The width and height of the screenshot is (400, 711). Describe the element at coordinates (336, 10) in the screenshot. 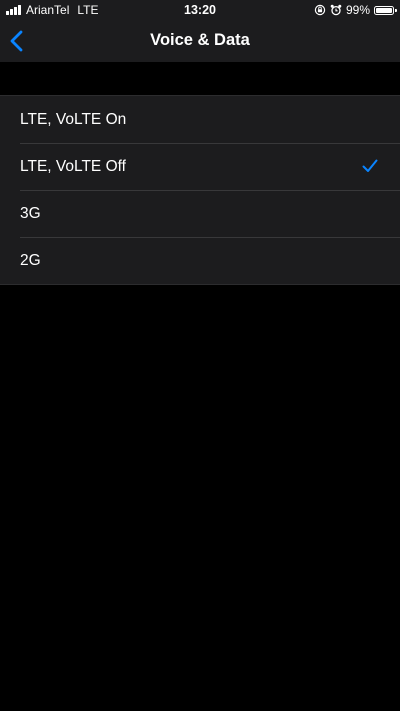

I see `alarm-icon` at that location.